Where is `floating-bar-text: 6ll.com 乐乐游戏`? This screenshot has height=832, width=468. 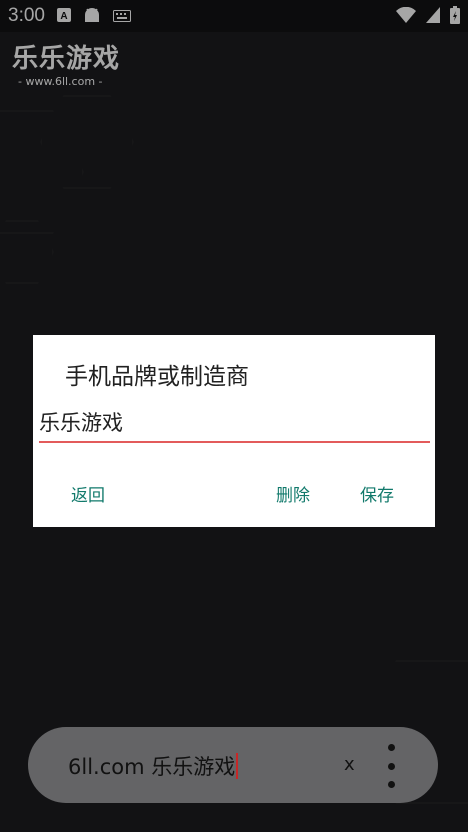
floating-bar-text: 6ll.com 乐乐游戏 is located at coordinates (153, 766).